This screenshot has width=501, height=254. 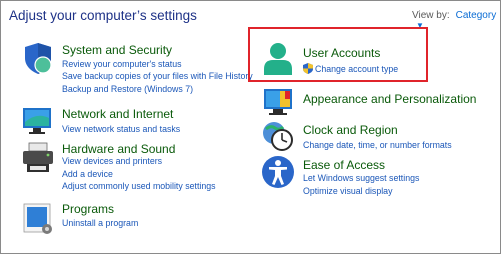 What do you see at coordinates (356, 69) in the screenshot?
I see `change-account-type-link: Change account type` at bounding box center [356, 69].